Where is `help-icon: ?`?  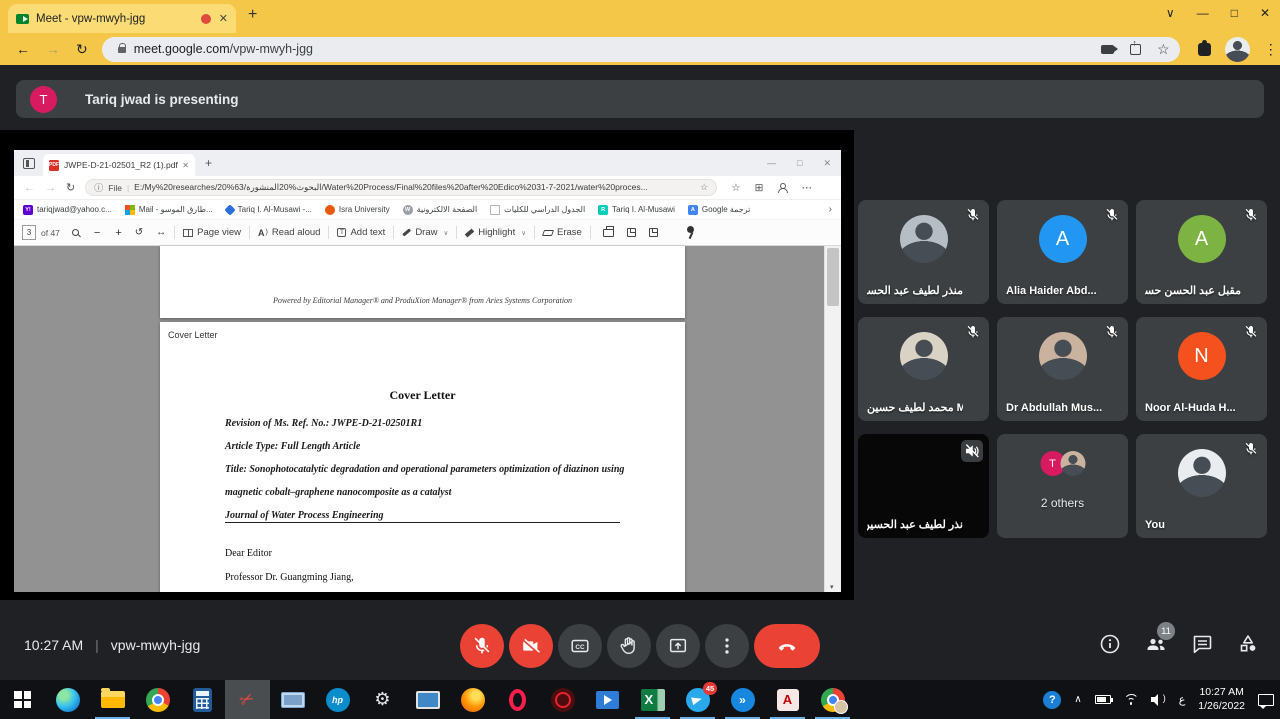 help-icon: ? is located at coordinates (1052, 699).